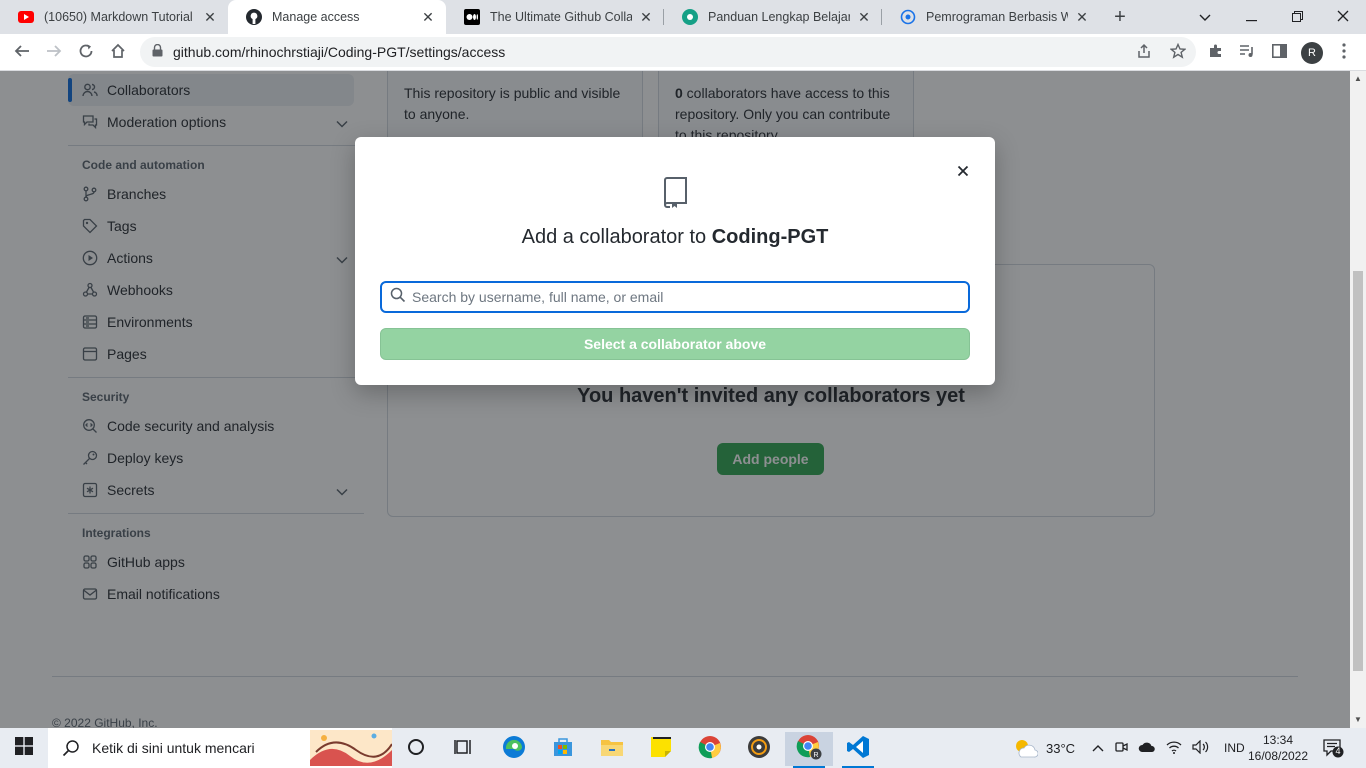 This screenshot has height=768, width=1366. I want to click on chevron-down-icon, so click(1205, 17).